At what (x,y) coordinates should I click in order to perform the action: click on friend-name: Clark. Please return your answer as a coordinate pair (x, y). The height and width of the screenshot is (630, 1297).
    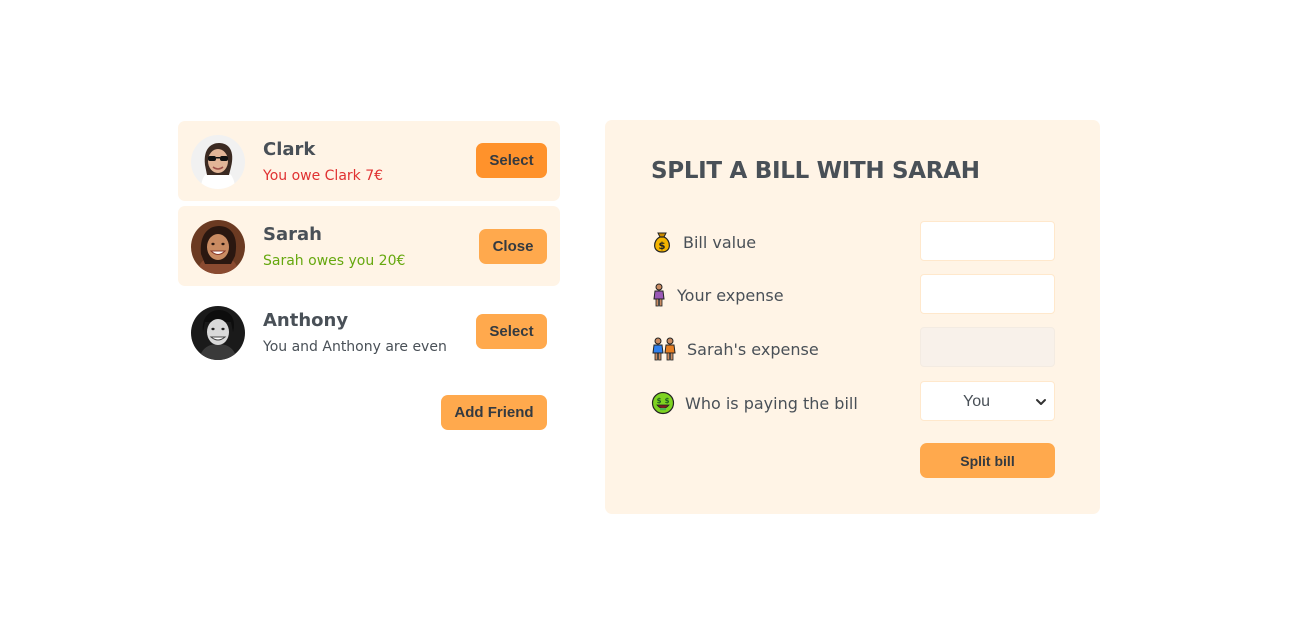
    Looking at the image, I should click on (289, 149).